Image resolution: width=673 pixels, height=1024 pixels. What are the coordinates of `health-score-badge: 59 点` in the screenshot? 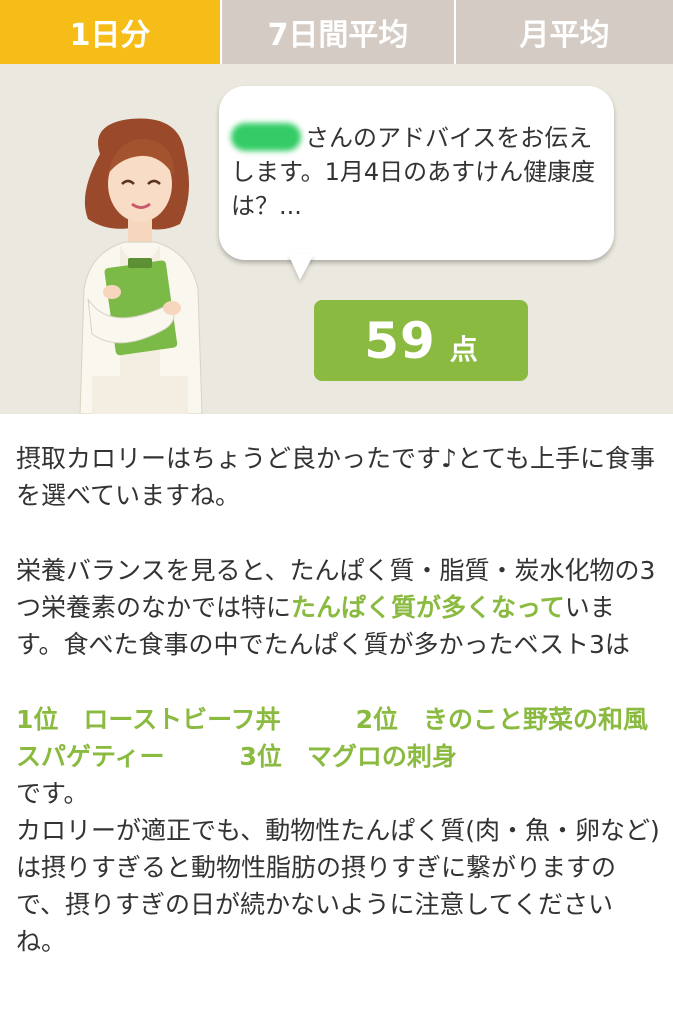 It's located at (421, 340).